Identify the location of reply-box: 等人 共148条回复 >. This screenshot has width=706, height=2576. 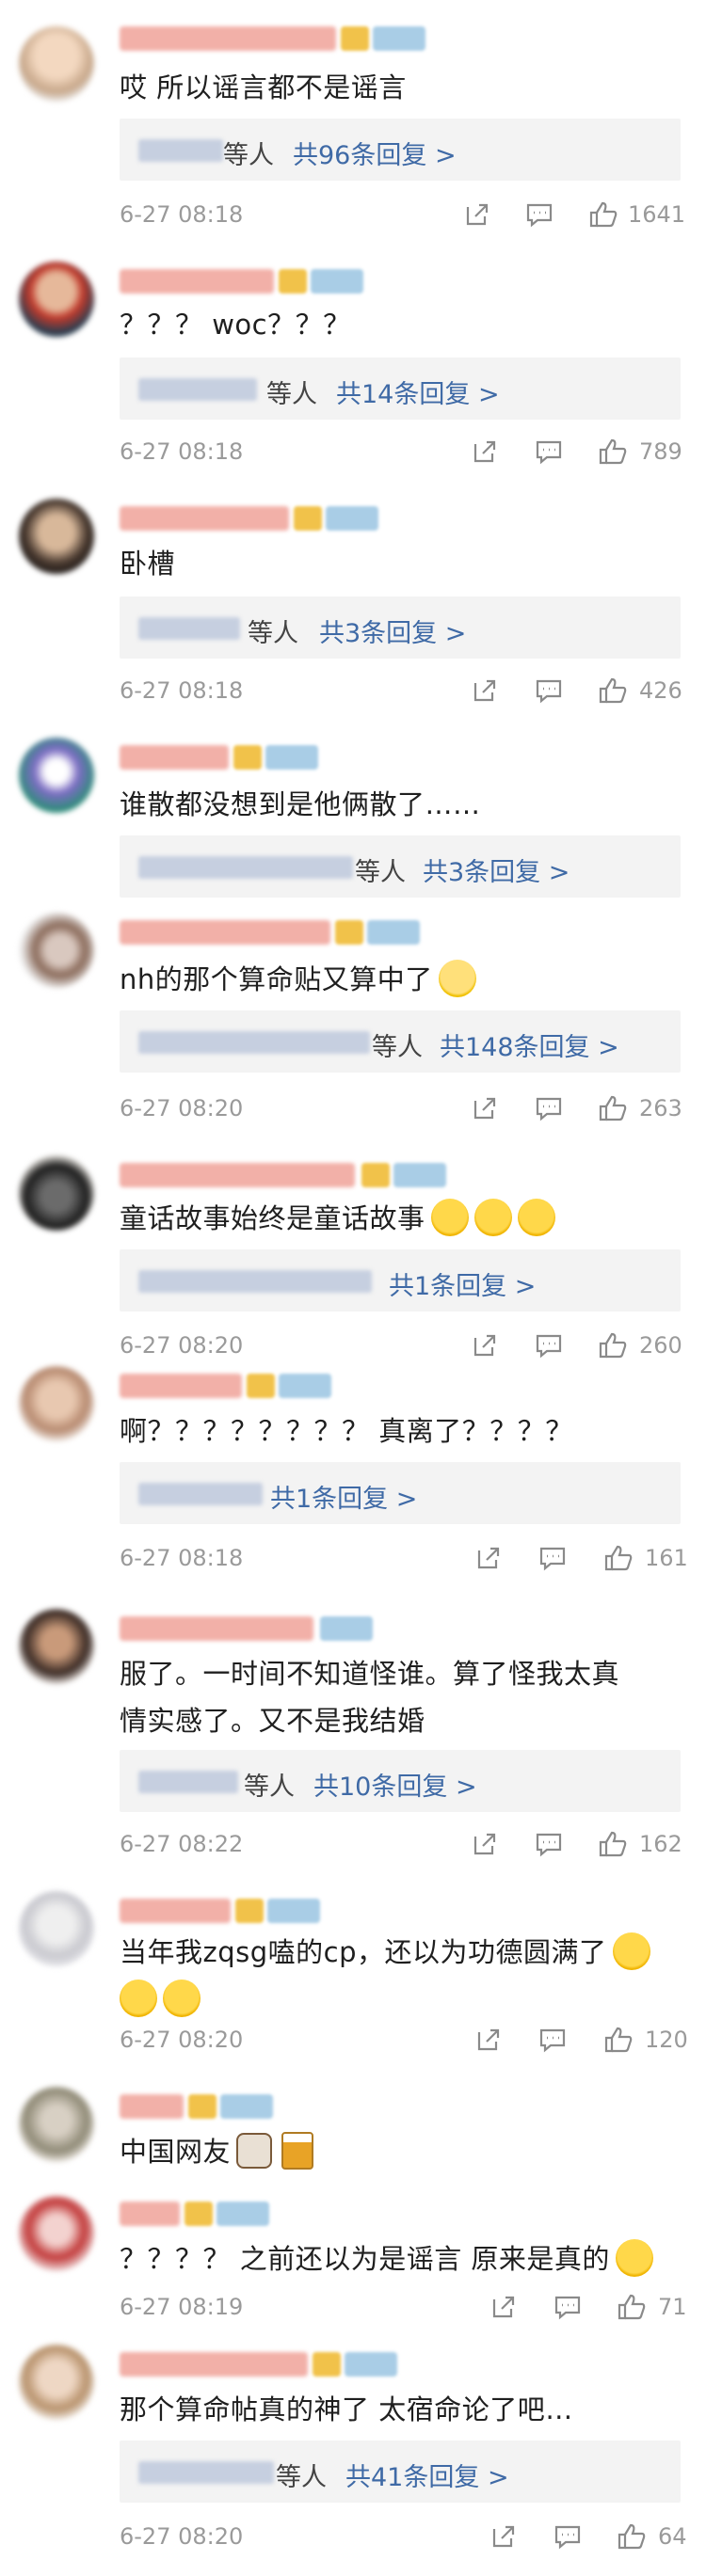
(400, 1041).